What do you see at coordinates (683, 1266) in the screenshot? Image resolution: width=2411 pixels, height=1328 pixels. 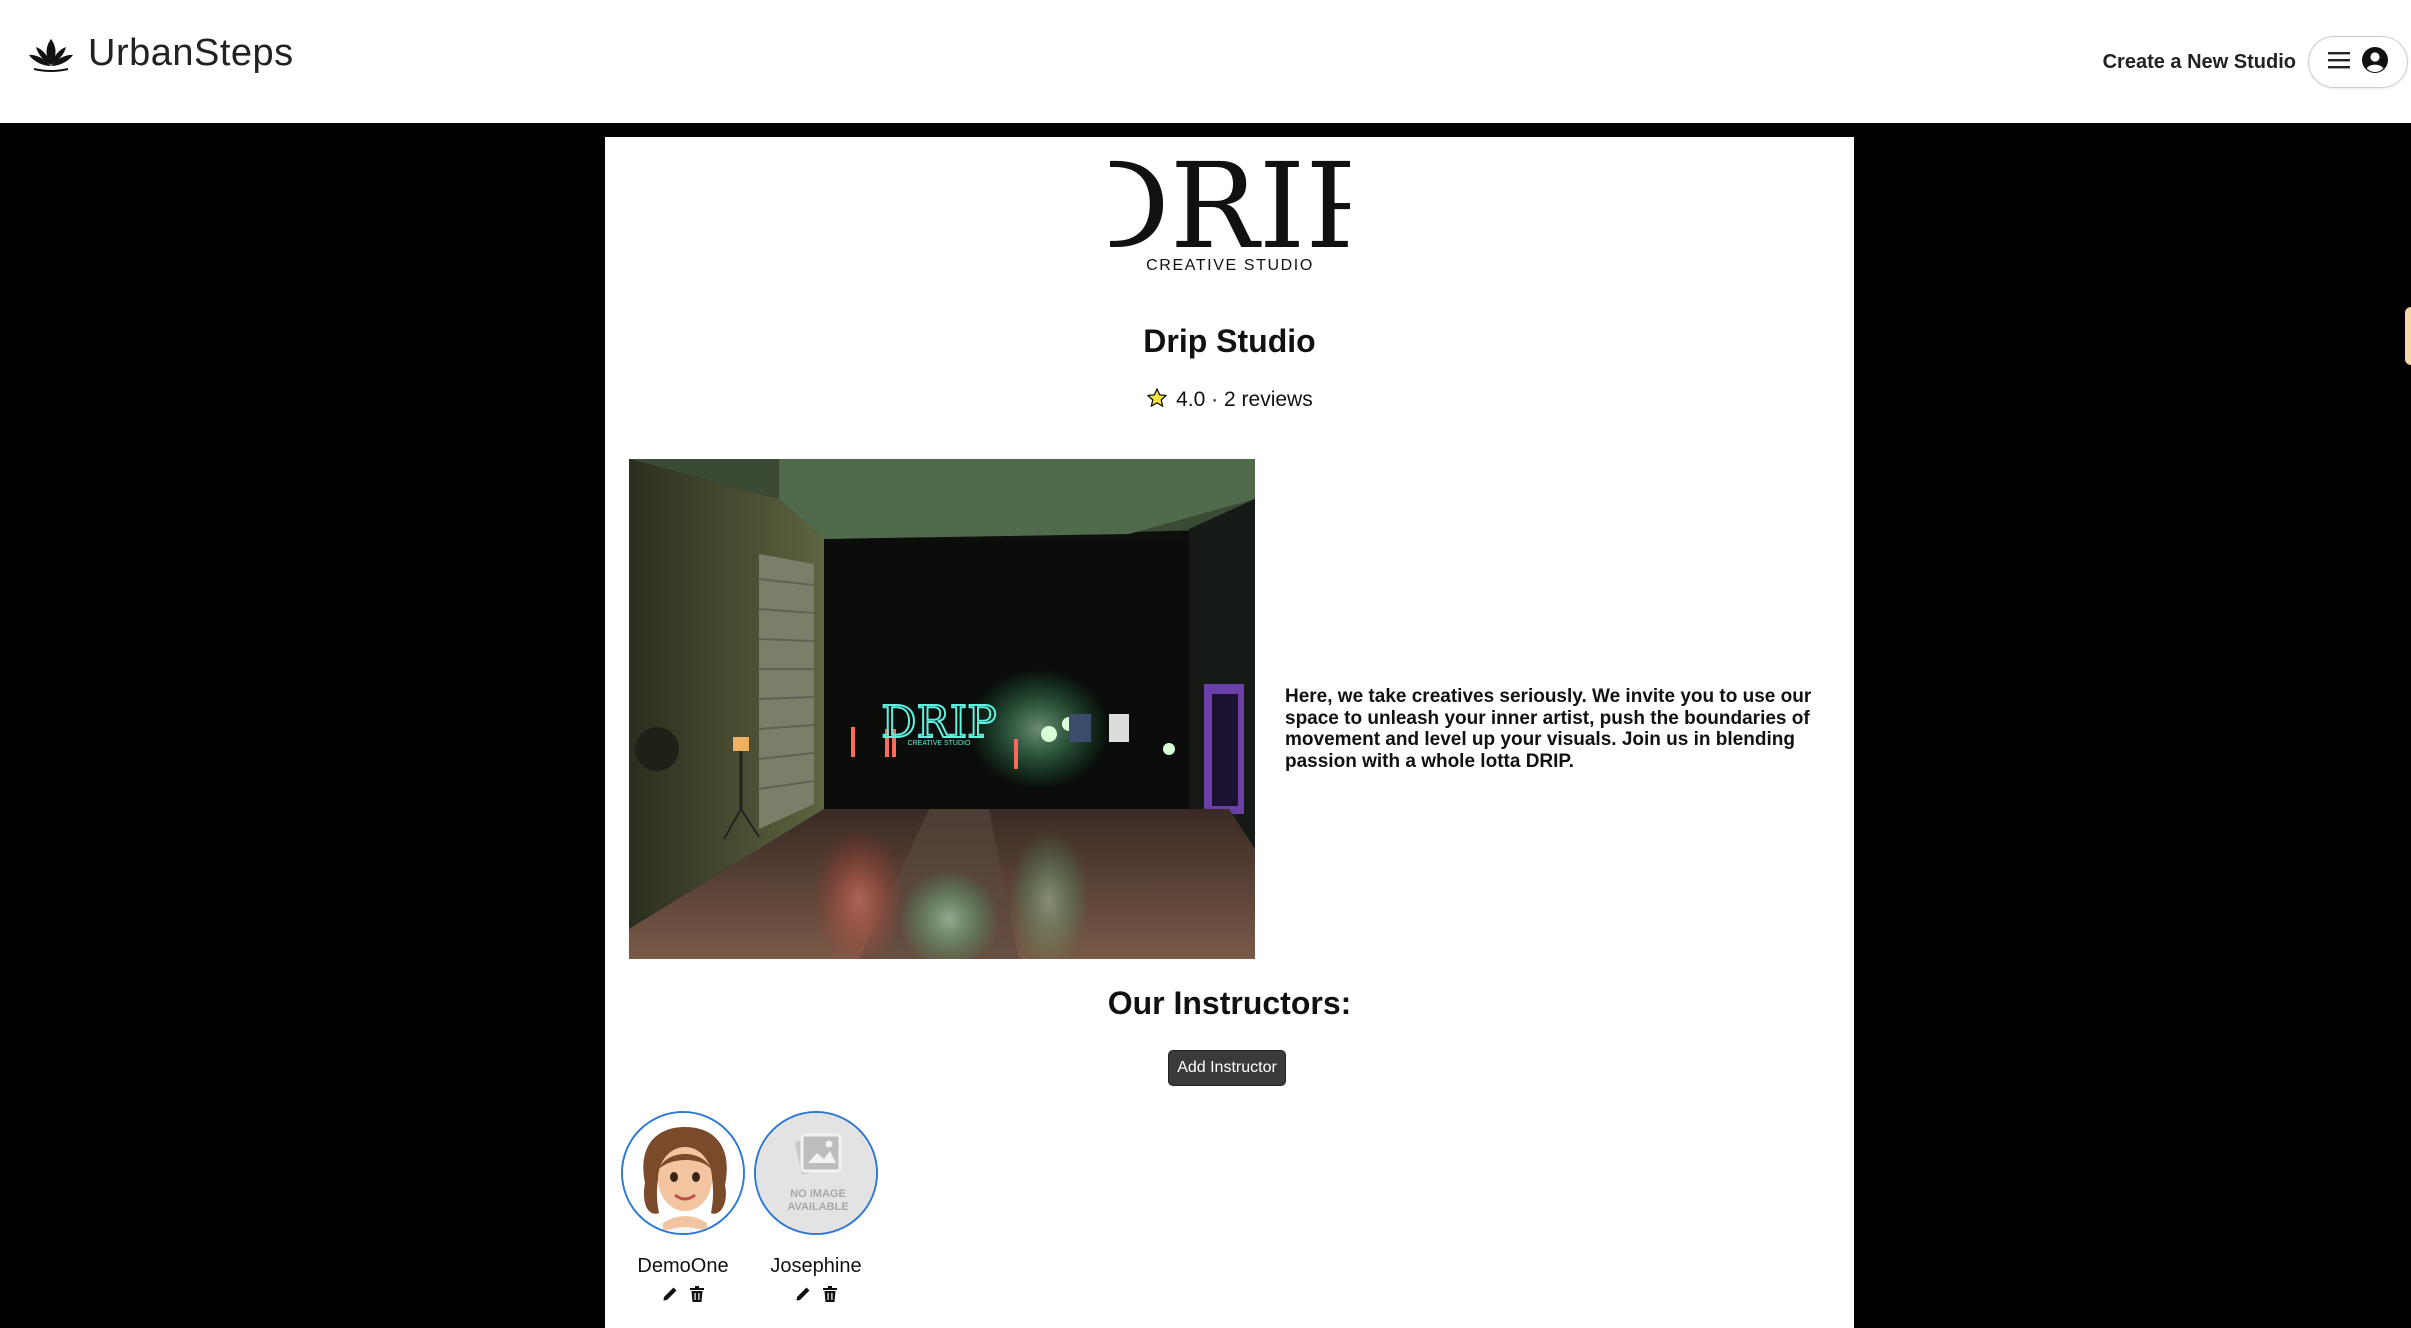 I see `instructor-name: DemoOne` at bounding box center [683, 1266].